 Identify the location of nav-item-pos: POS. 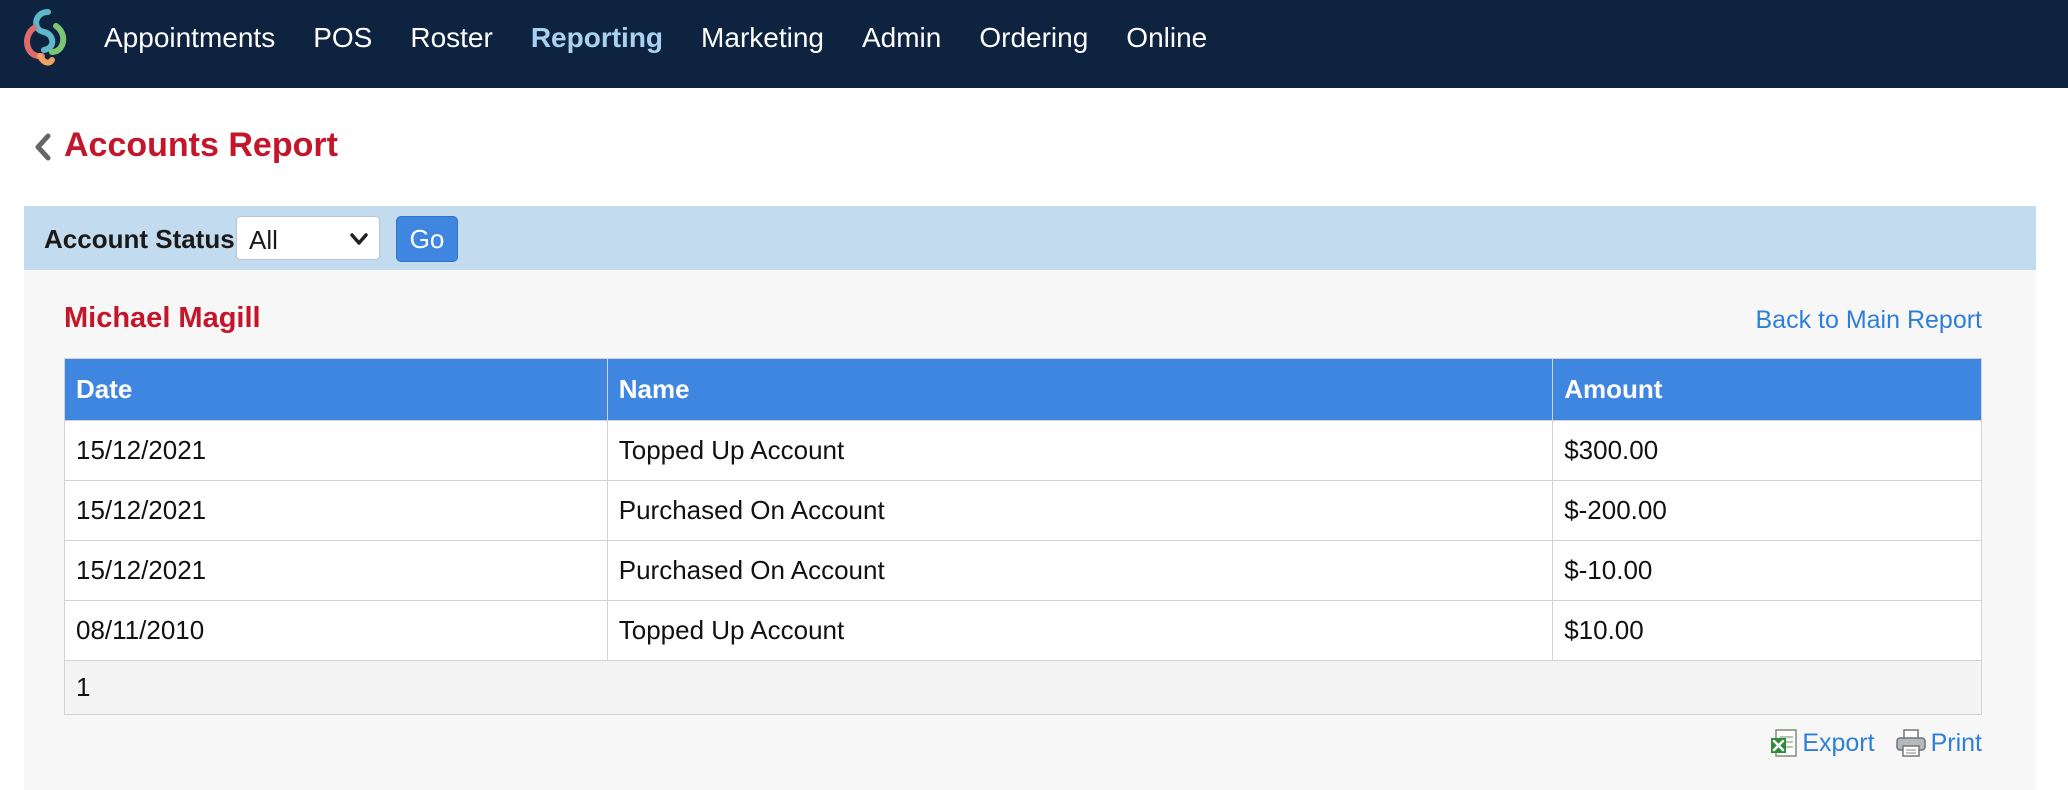
(342, 38).